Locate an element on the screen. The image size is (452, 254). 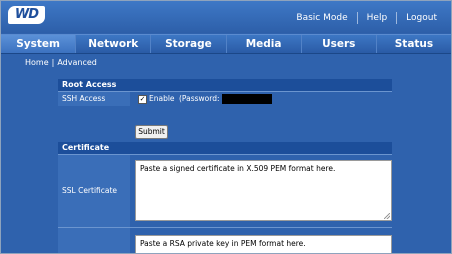
tab-system: System is located at coordinates (39, 44).